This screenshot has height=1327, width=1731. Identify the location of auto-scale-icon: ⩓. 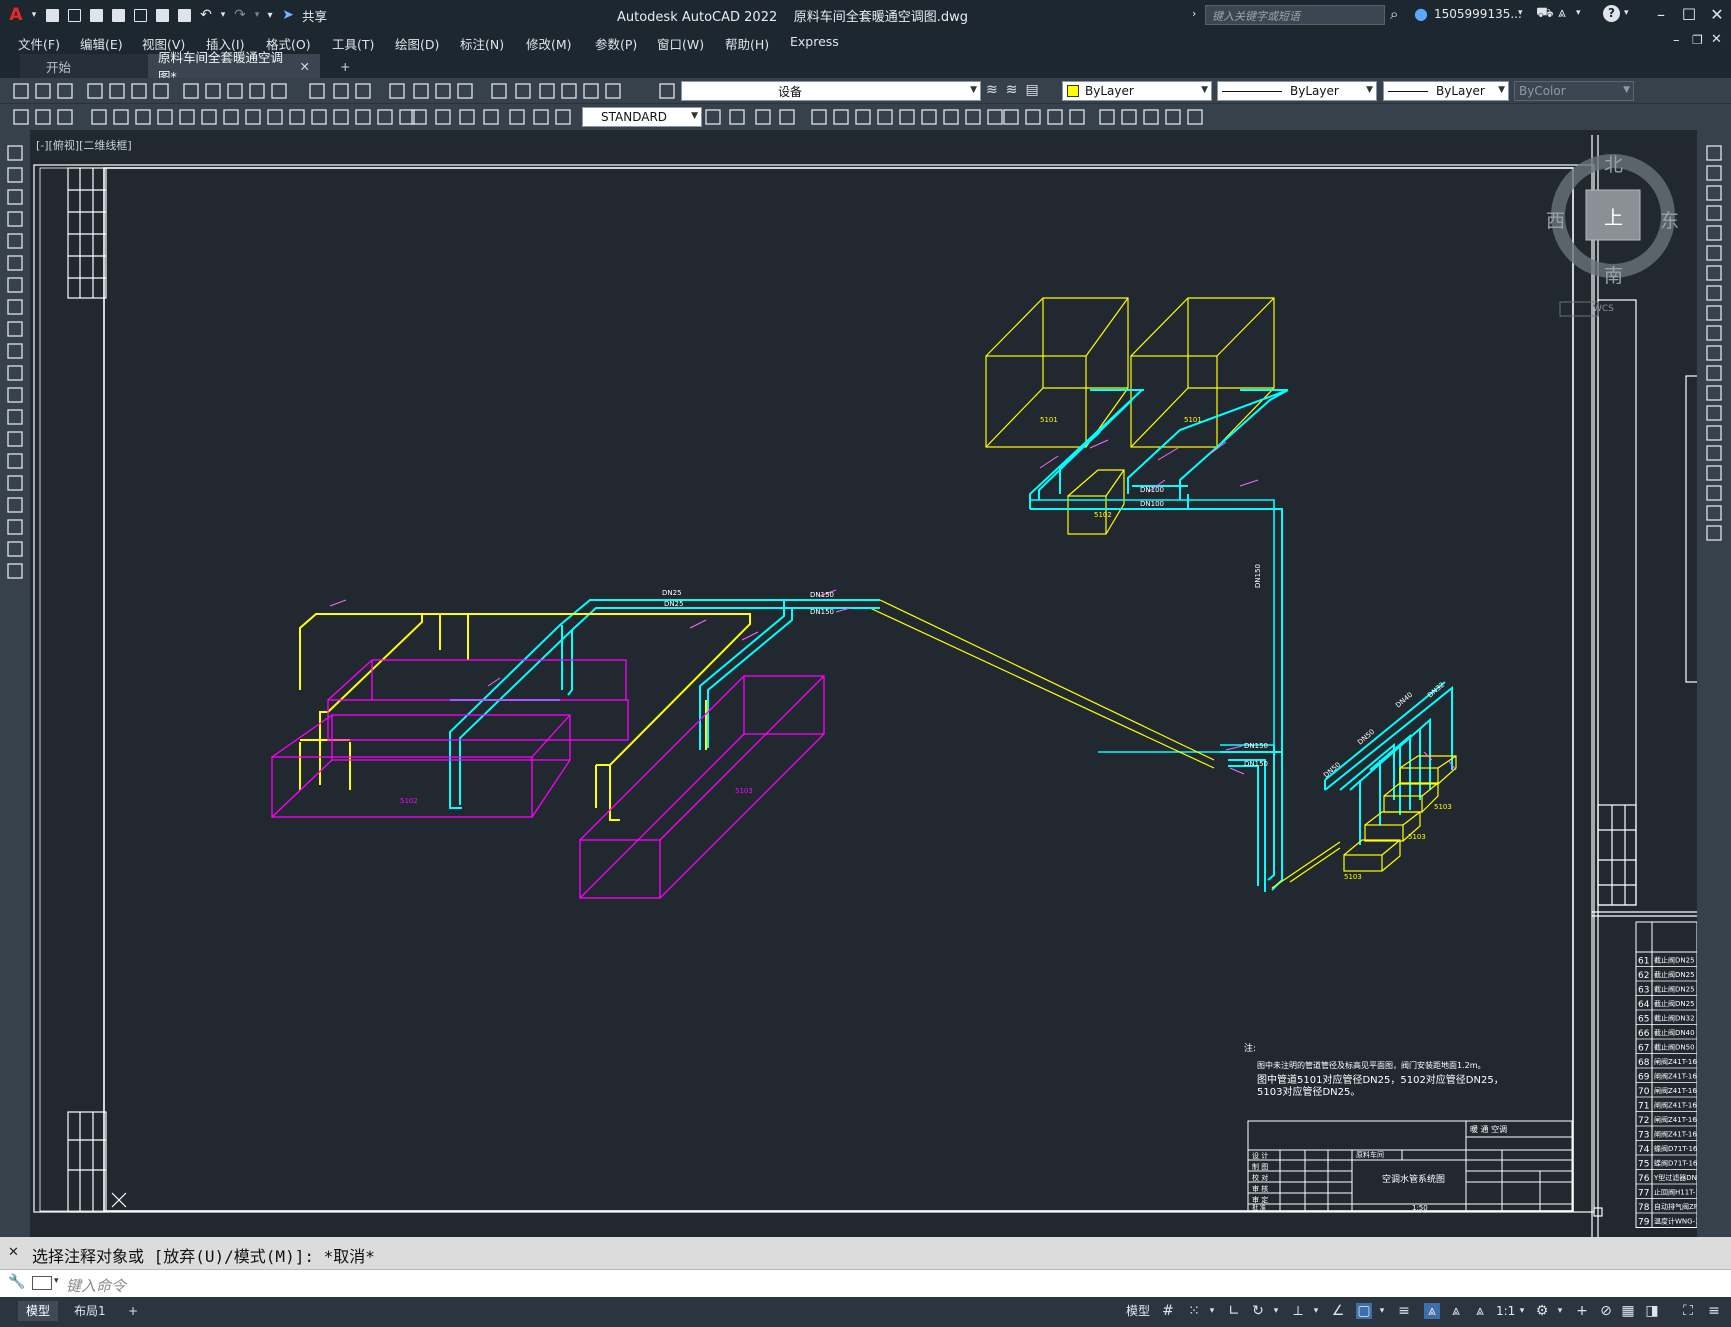
(1456, 1311).